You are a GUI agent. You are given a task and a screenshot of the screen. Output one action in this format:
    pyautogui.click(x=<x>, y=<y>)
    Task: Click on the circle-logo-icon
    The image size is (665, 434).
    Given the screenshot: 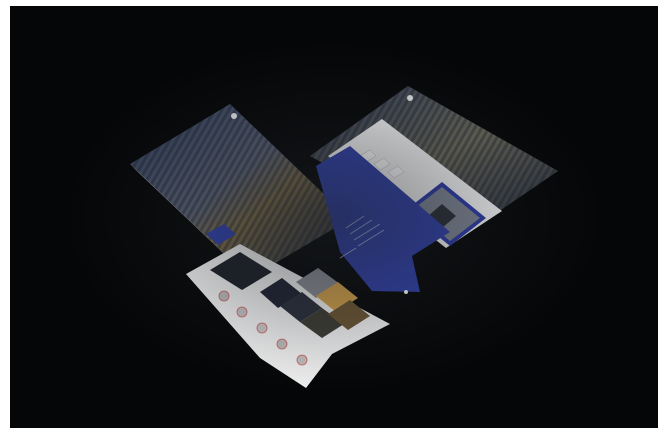 What is the action you would take?
    pyautogui.click(x=234, y=116)
    